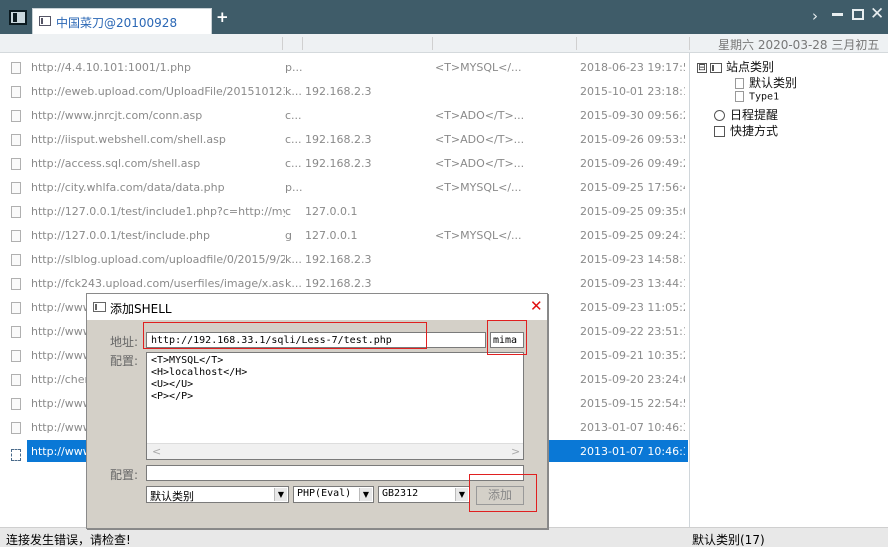 Image resolution: width=888 pixels, height=547 pixels. Describe the element at coordinates (754, 131) in the screenshot. I see `tree-label-shortcuts: 快捷方式` at that location.